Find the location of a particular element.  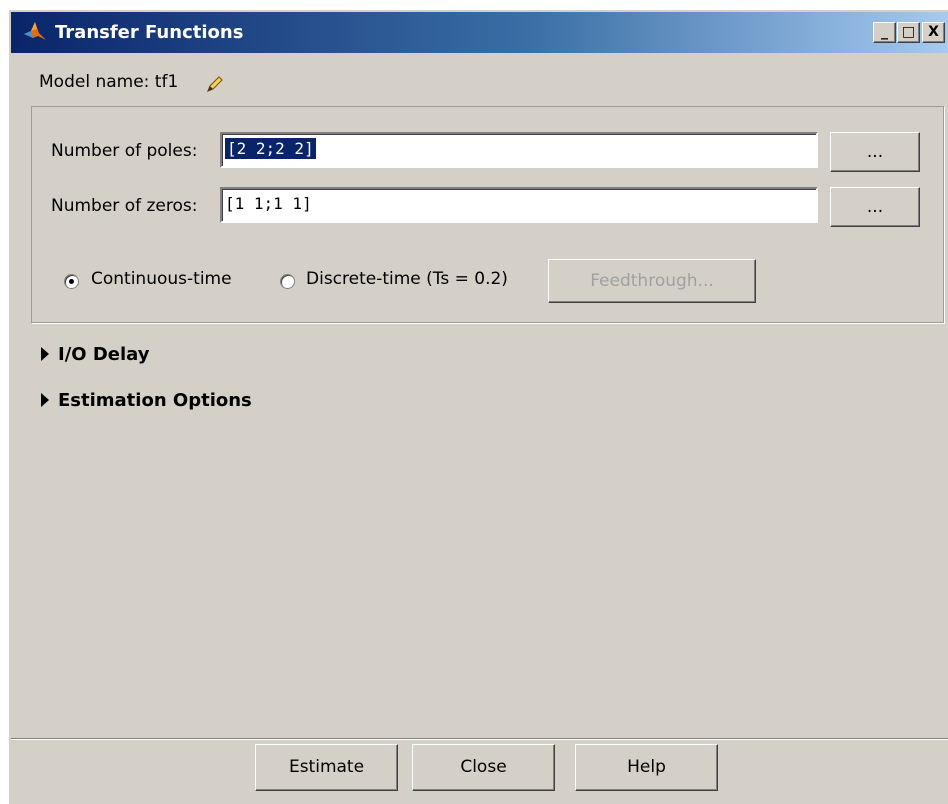

window-title: Transfer Functions is located at coordinates (149, 32).